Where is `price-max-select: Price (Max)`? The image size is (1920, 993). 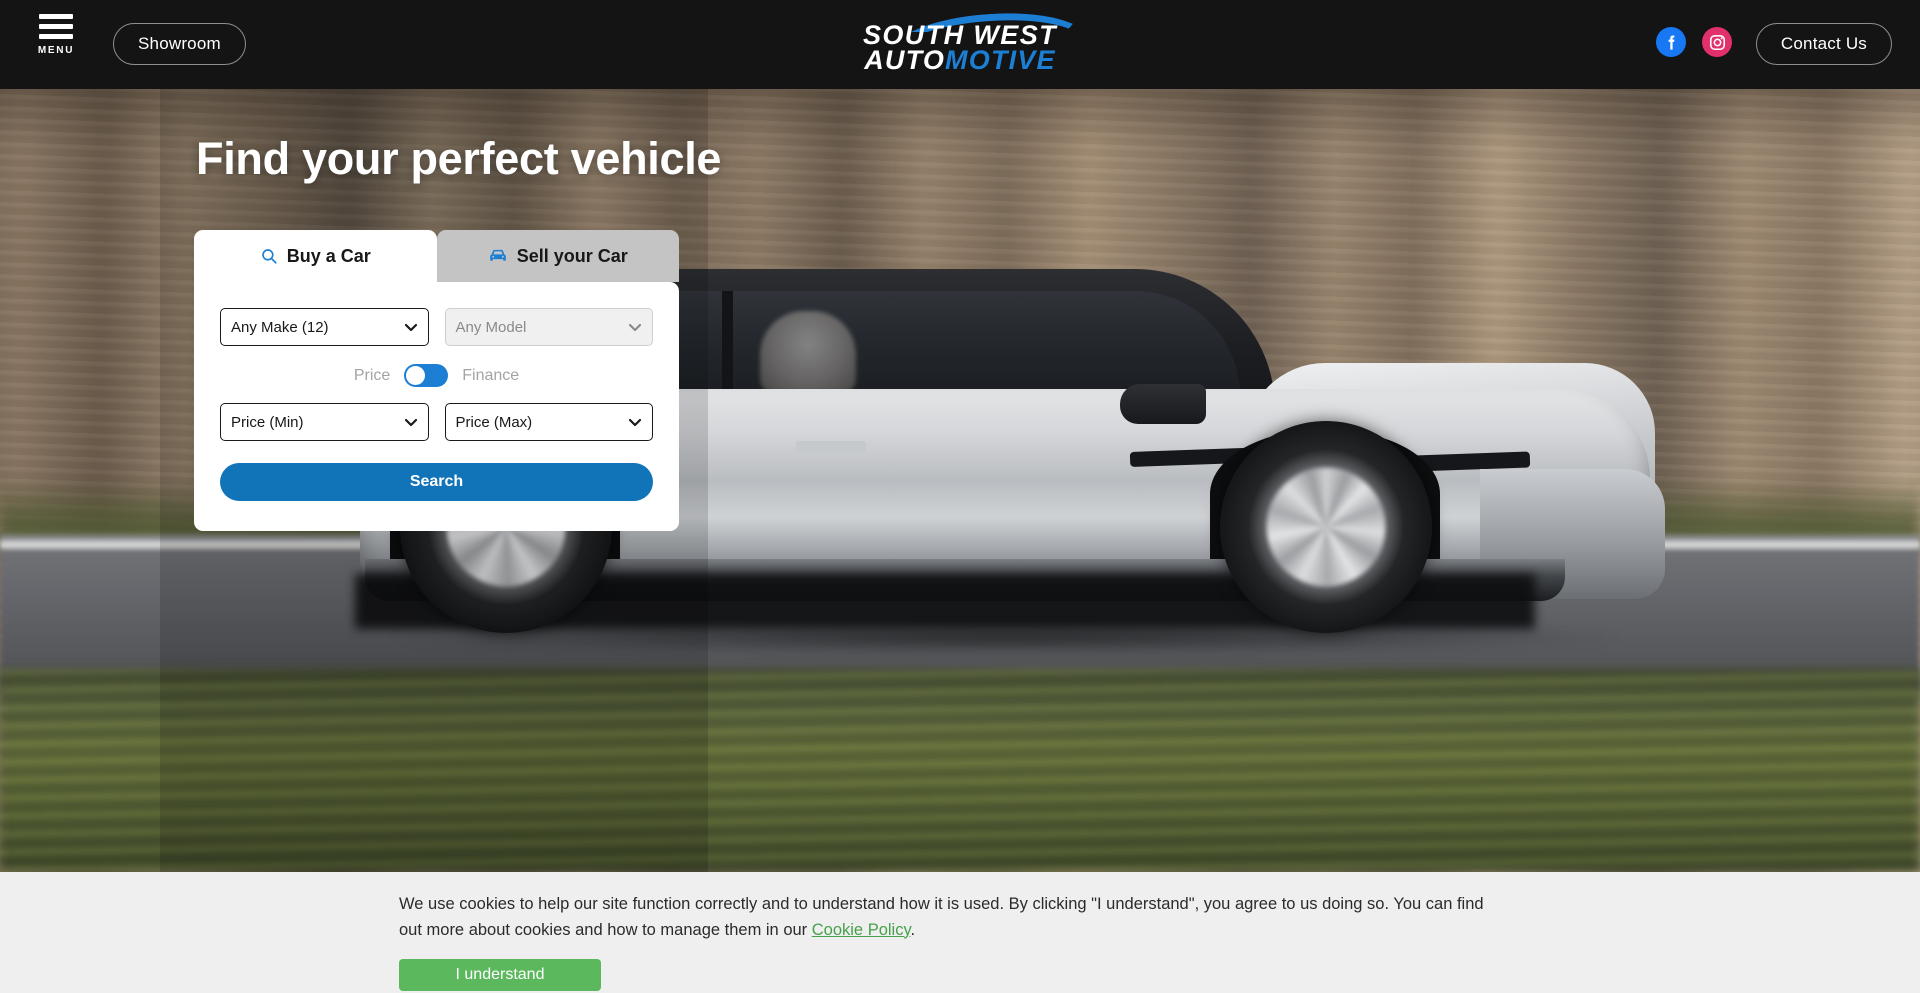 price-max-select: Price (Max) is located at coordinates (548, 422).